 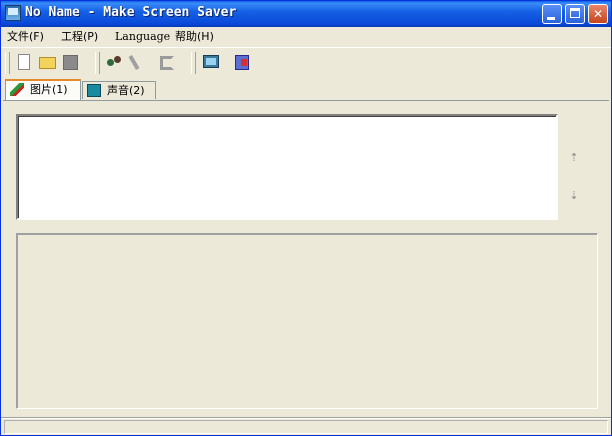 I want to click on save-icon, so click(x=70, y=62).